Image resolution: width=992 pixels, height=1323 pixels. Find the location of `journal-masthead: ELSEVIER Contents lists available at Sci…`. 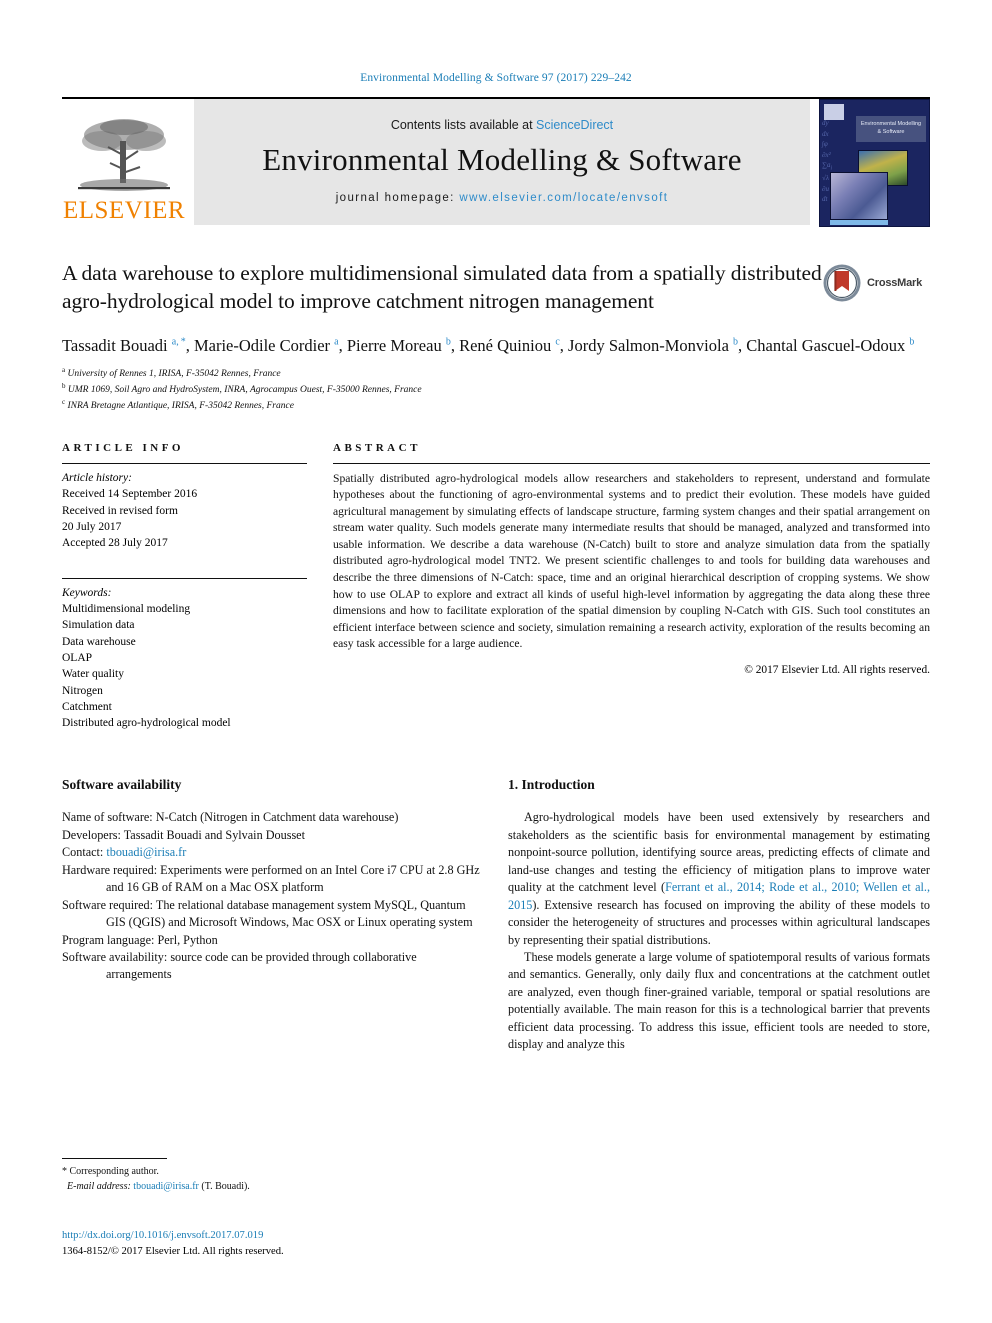

journal-masthead: ELSEVIER Contents lists available at Sci… is located at coordinates (496, 162).